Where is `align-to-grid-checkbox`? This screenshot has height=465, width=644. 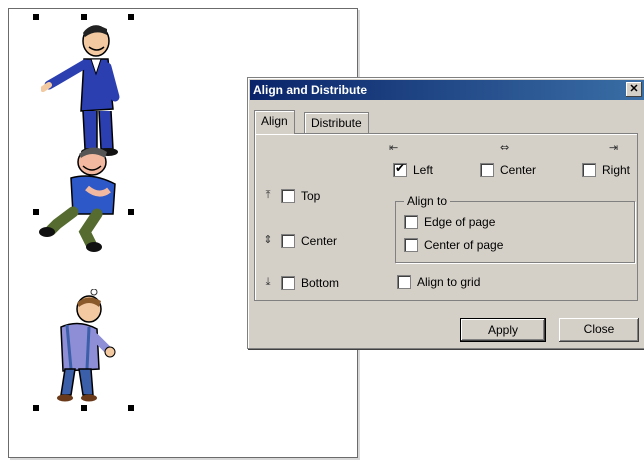
align-to-grid-checkbox is located at coordinates (404, 282).